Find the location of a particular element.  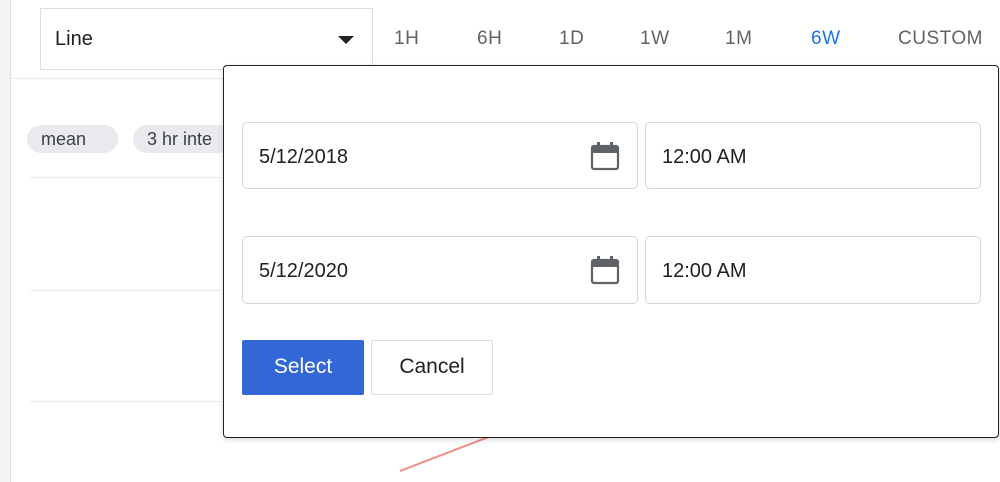

range-6h-button: 6H is located at coordinates (489, 39).